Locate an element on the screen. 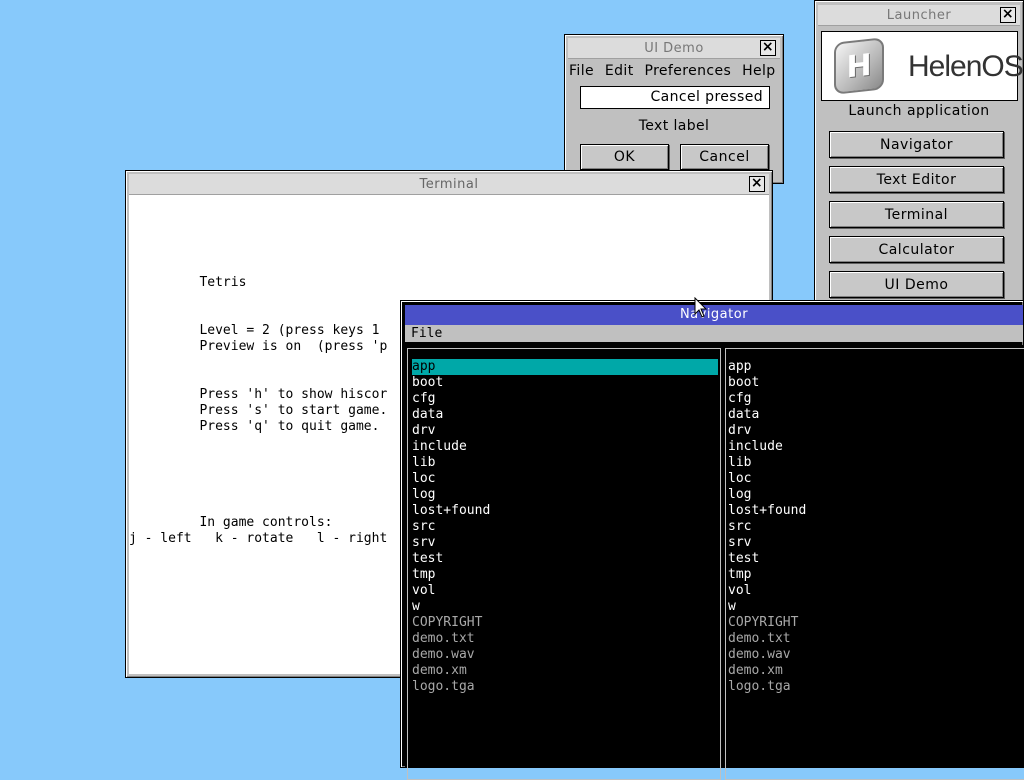 The image size is (1024, 780). terminal-line: j - left k - rotate l - right is located at coordinates (258, 538).